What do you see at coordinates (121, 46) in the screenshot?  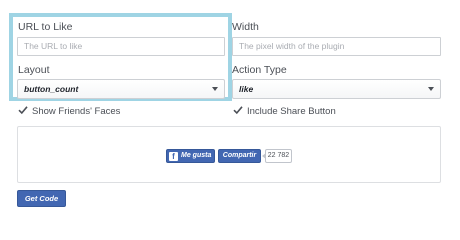 I see `url-input: The URL to like` at bounding box center [121, 46].